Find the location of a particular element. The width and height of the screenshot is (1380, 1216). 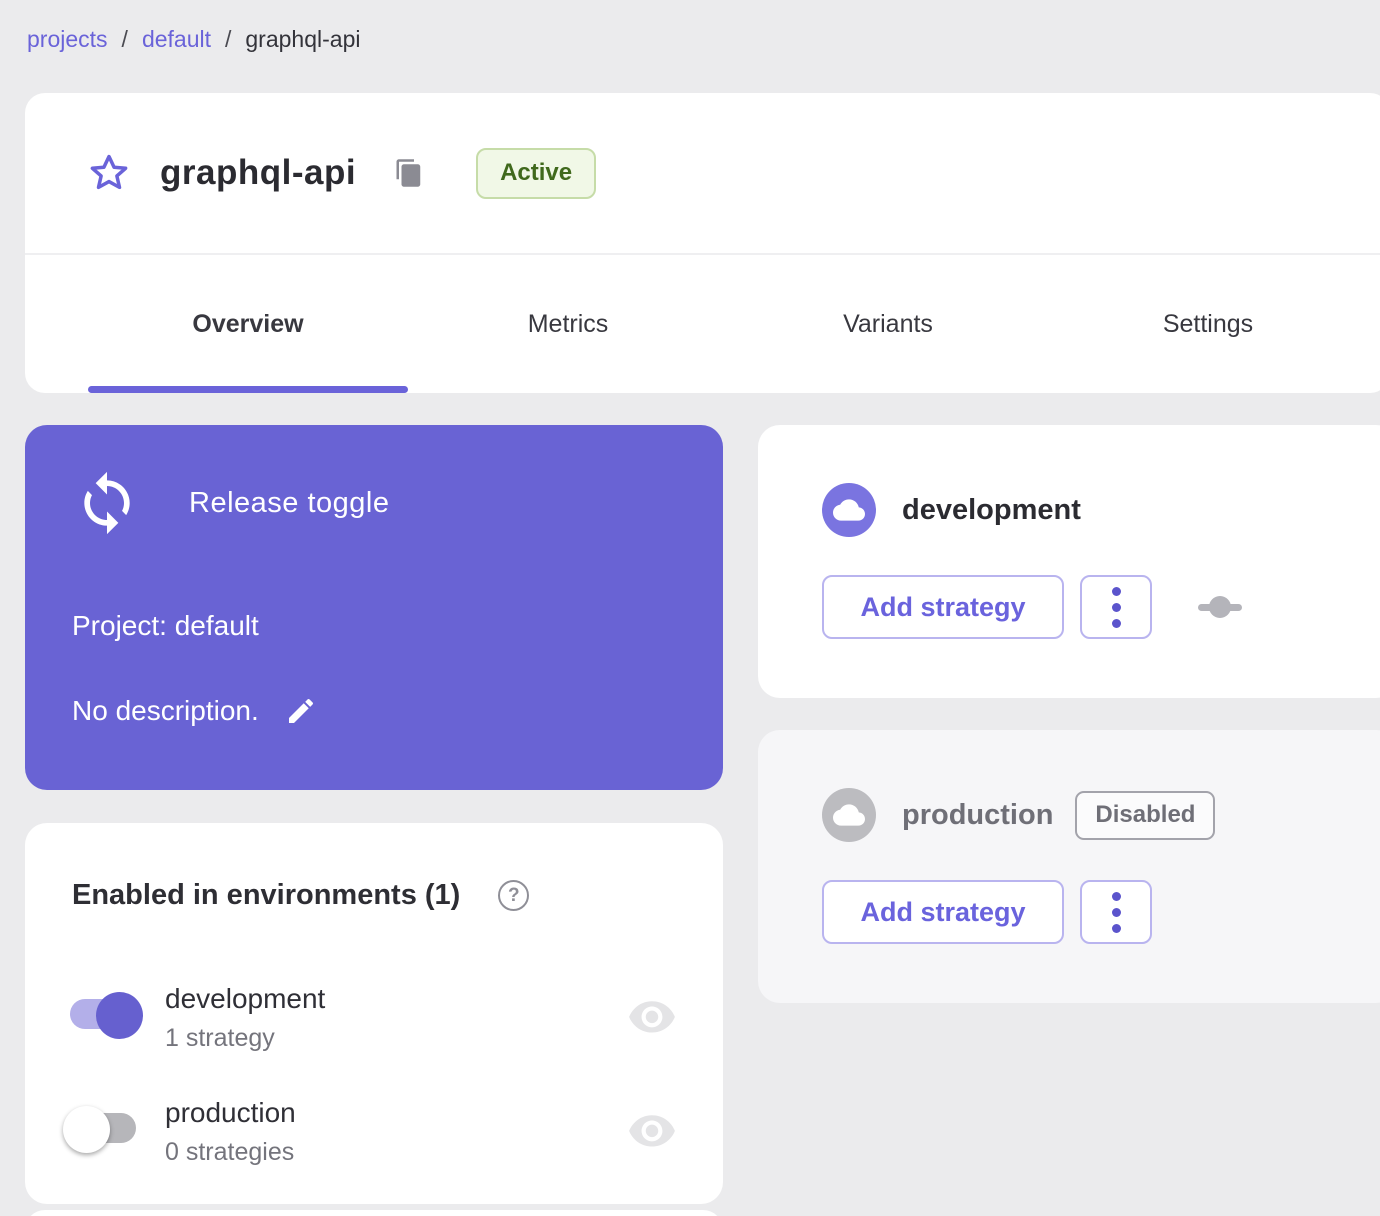

environment-name: development is located at coordinates (991, 509).